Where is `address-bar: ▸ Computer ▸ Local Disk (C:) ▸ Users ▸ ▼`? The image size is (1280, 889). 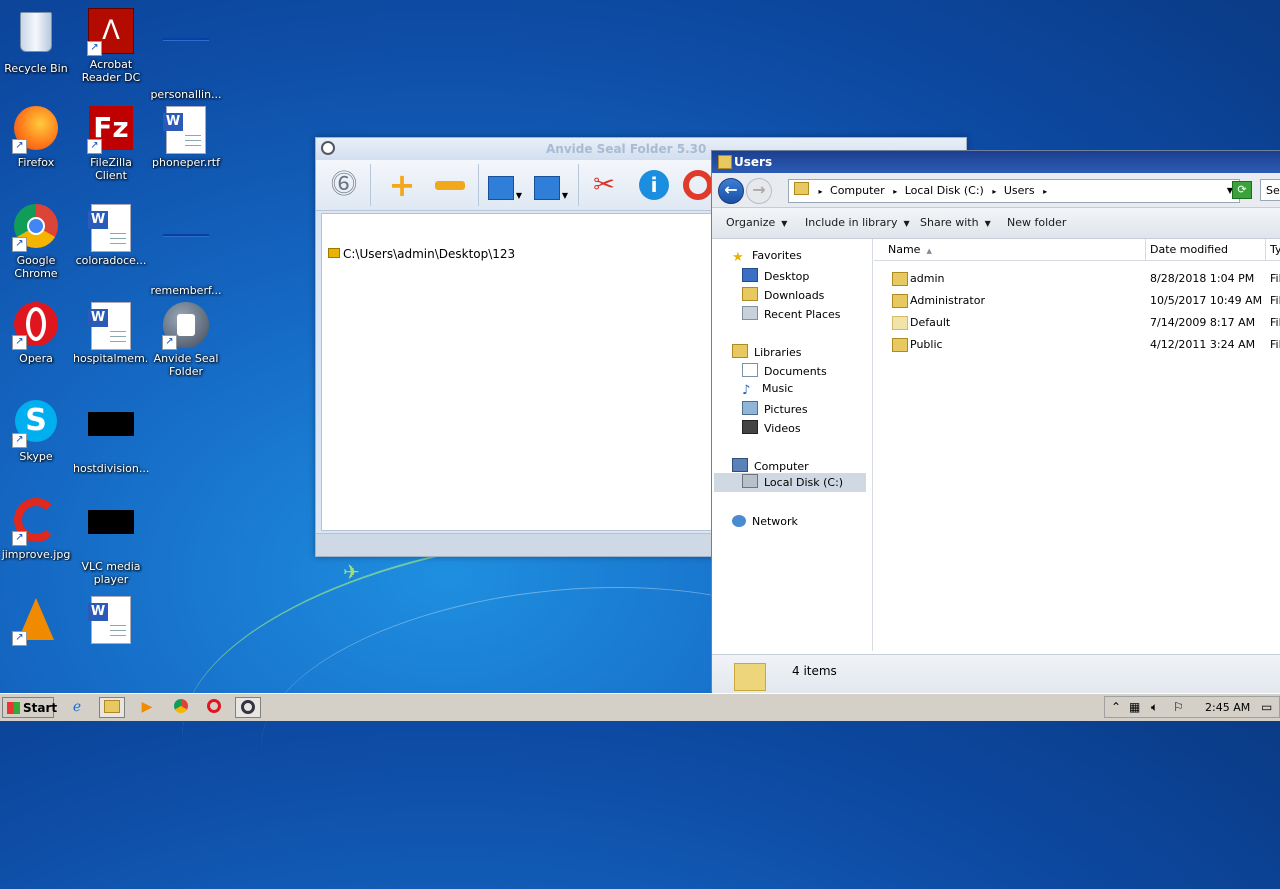 address-bar: ▸ Computer ▸ Local Disk (C:) ▸ Users ▸ ▼ is located at coordinates (1014, 191).